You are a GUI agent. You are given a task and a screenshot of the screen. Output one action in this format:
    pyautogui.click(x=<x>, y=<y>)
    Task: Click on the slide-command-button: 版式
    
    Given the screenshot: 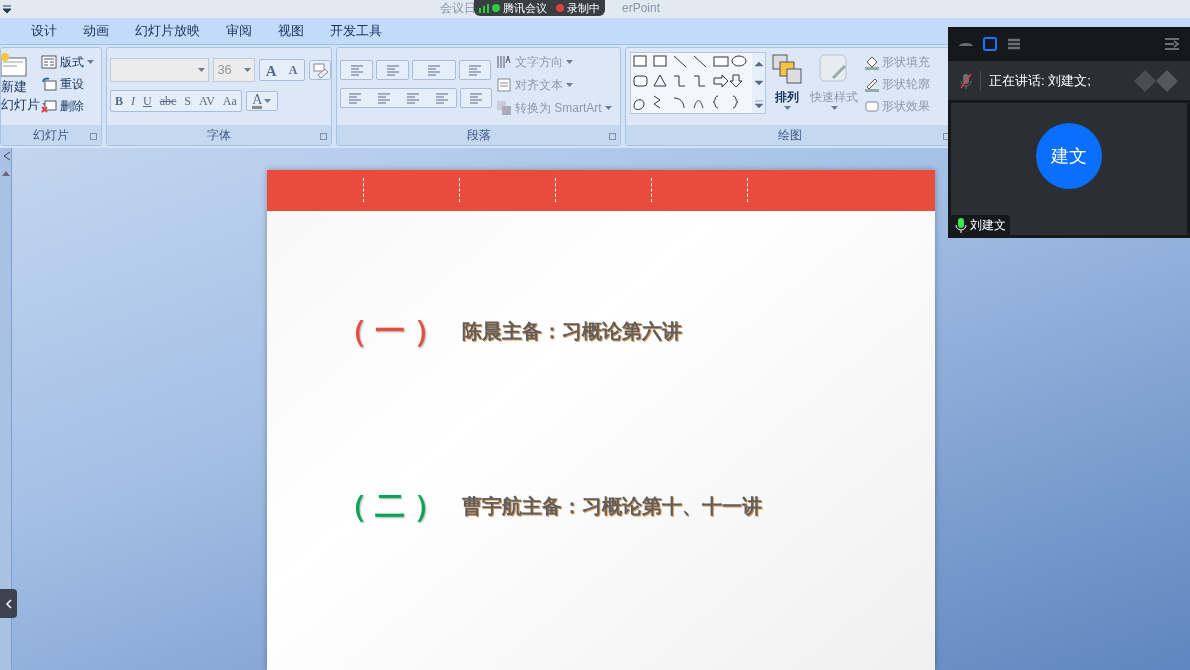 What is the action you would take?
    pyautogui.click(x=67, y=61)
    